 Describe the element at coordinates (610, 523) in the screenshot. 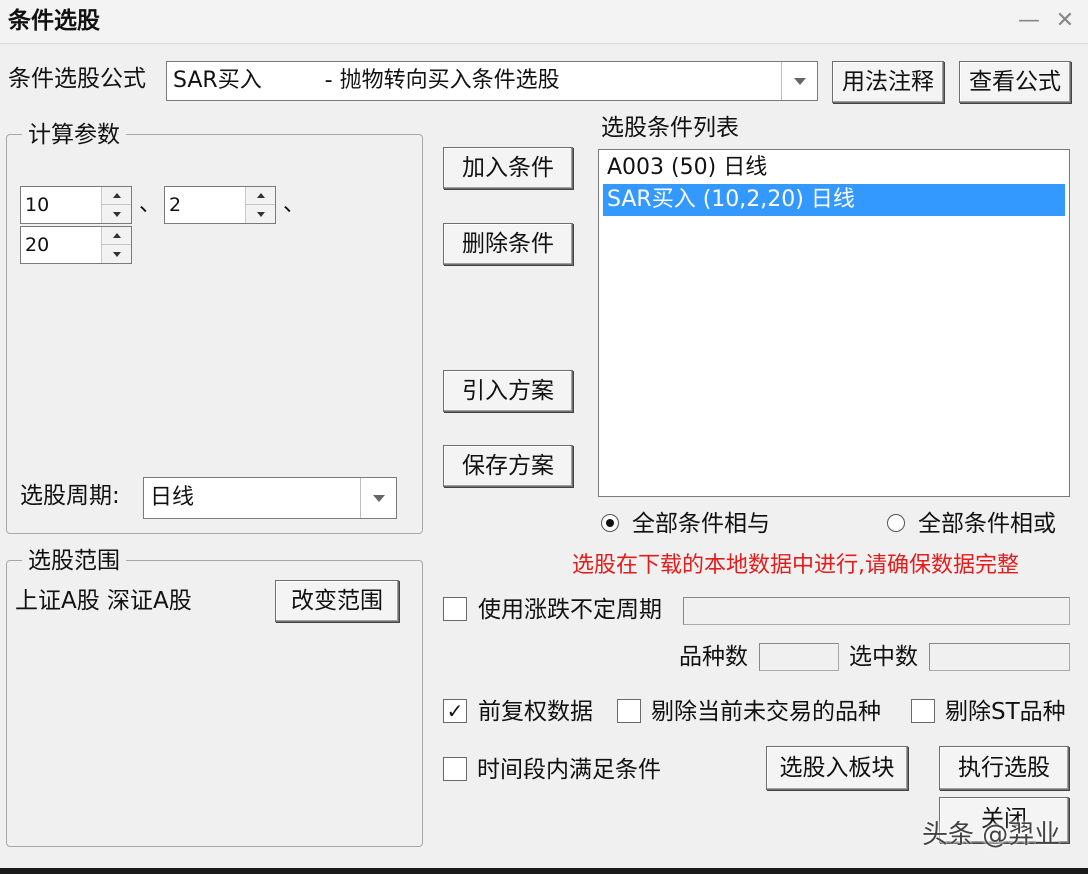

I see `and-radio` at that location.